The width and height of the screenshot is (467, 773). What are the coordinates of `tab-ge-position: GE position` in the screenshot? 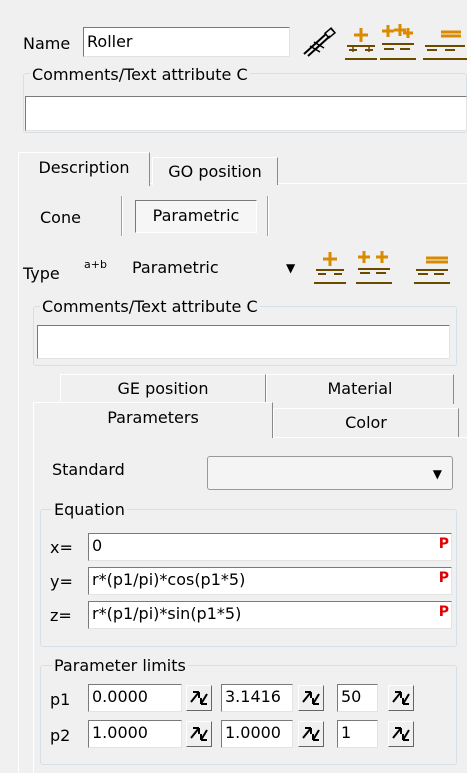 It's located at (163, 389).